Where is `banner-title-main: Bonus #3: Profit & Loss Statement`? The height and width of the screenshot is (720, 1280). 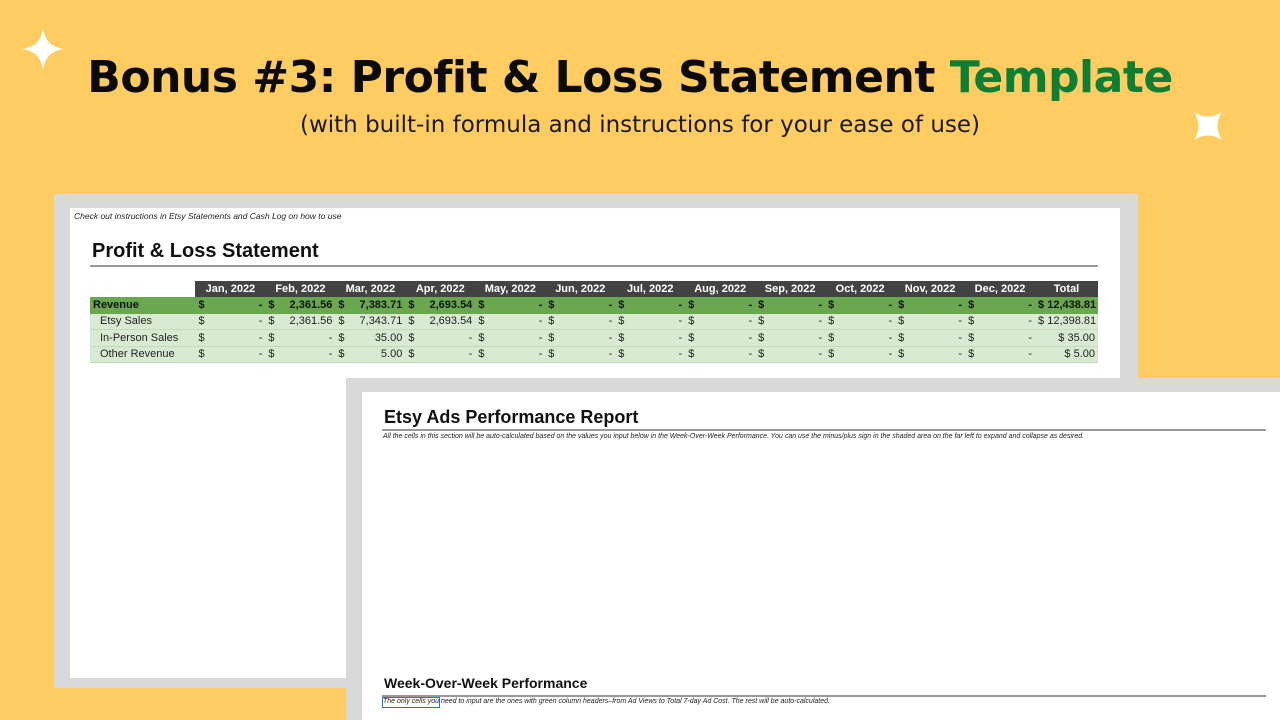
banner-title-main: Bonus #3: Profit & Loss Statement is located at coordinates (511, 77).